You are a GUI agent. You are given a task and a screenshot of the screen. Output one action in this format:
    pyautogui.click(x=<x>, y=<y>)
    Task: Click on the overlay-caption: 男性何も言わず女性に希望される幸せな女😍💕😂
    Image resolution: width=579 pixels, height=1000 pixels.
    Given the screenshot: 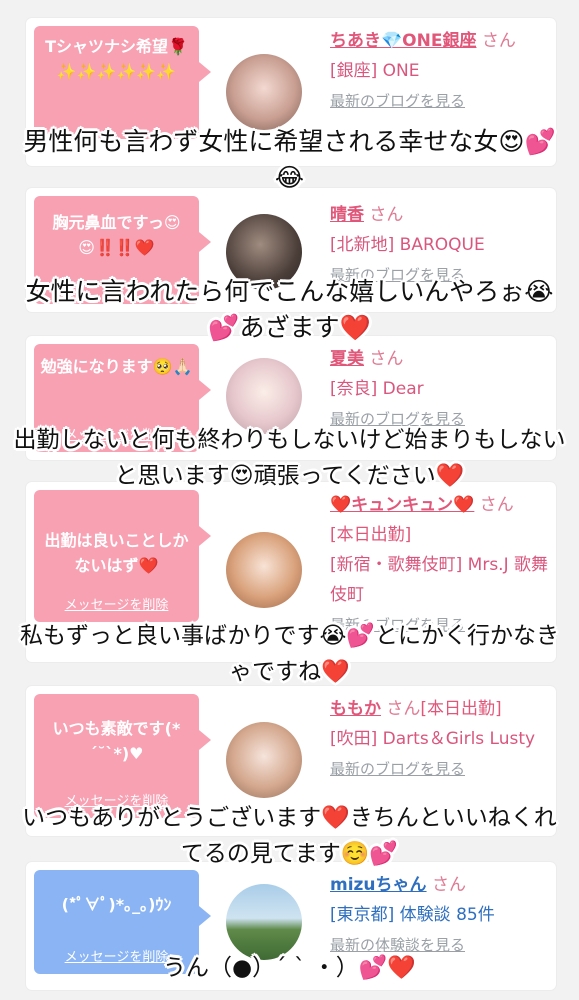 What is the action you would take?
    pyautogui.click(x=289, y=159)
    